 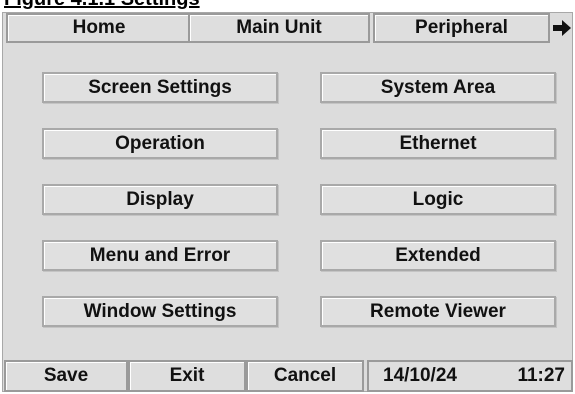 What do you see at coordinates (470, 376) in the screenshot?
I see `date-time-display: 14/10/24 11:27` at bounding box center [470, 376].